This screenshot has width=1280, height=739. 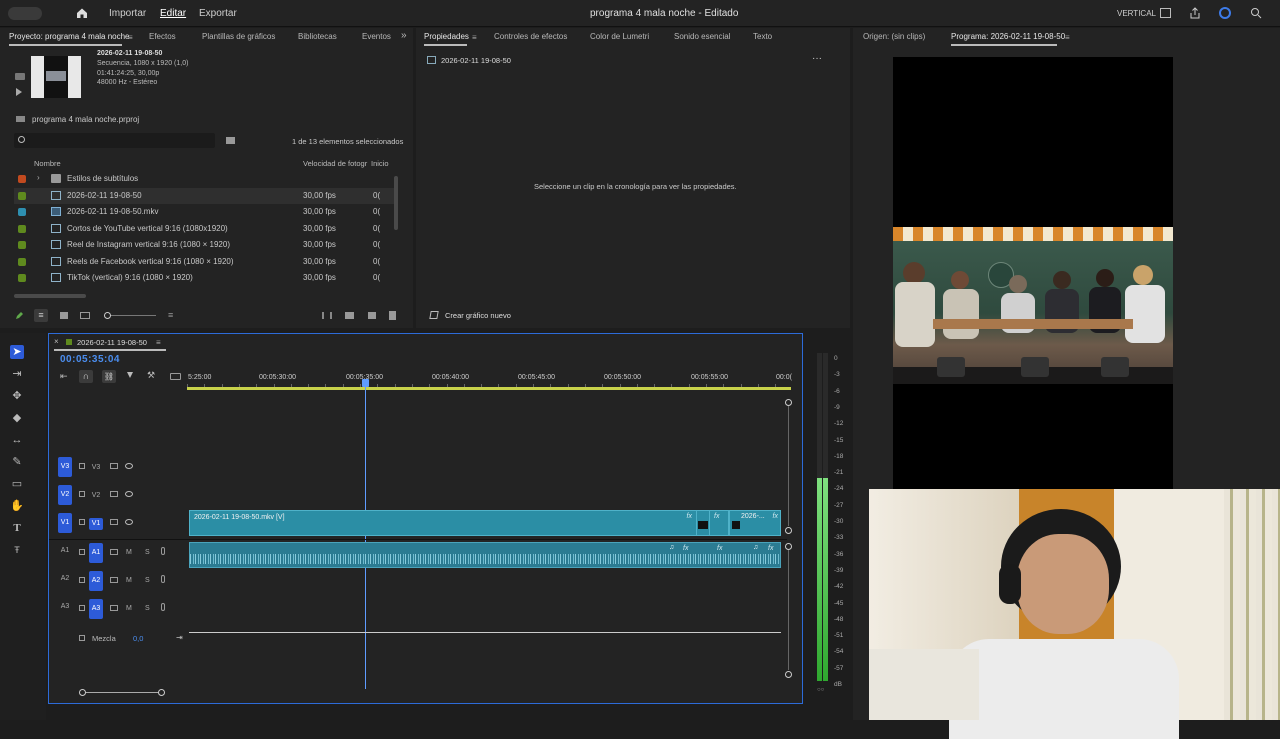 I want to click on solo-button: S, so click(x=147, y=580).